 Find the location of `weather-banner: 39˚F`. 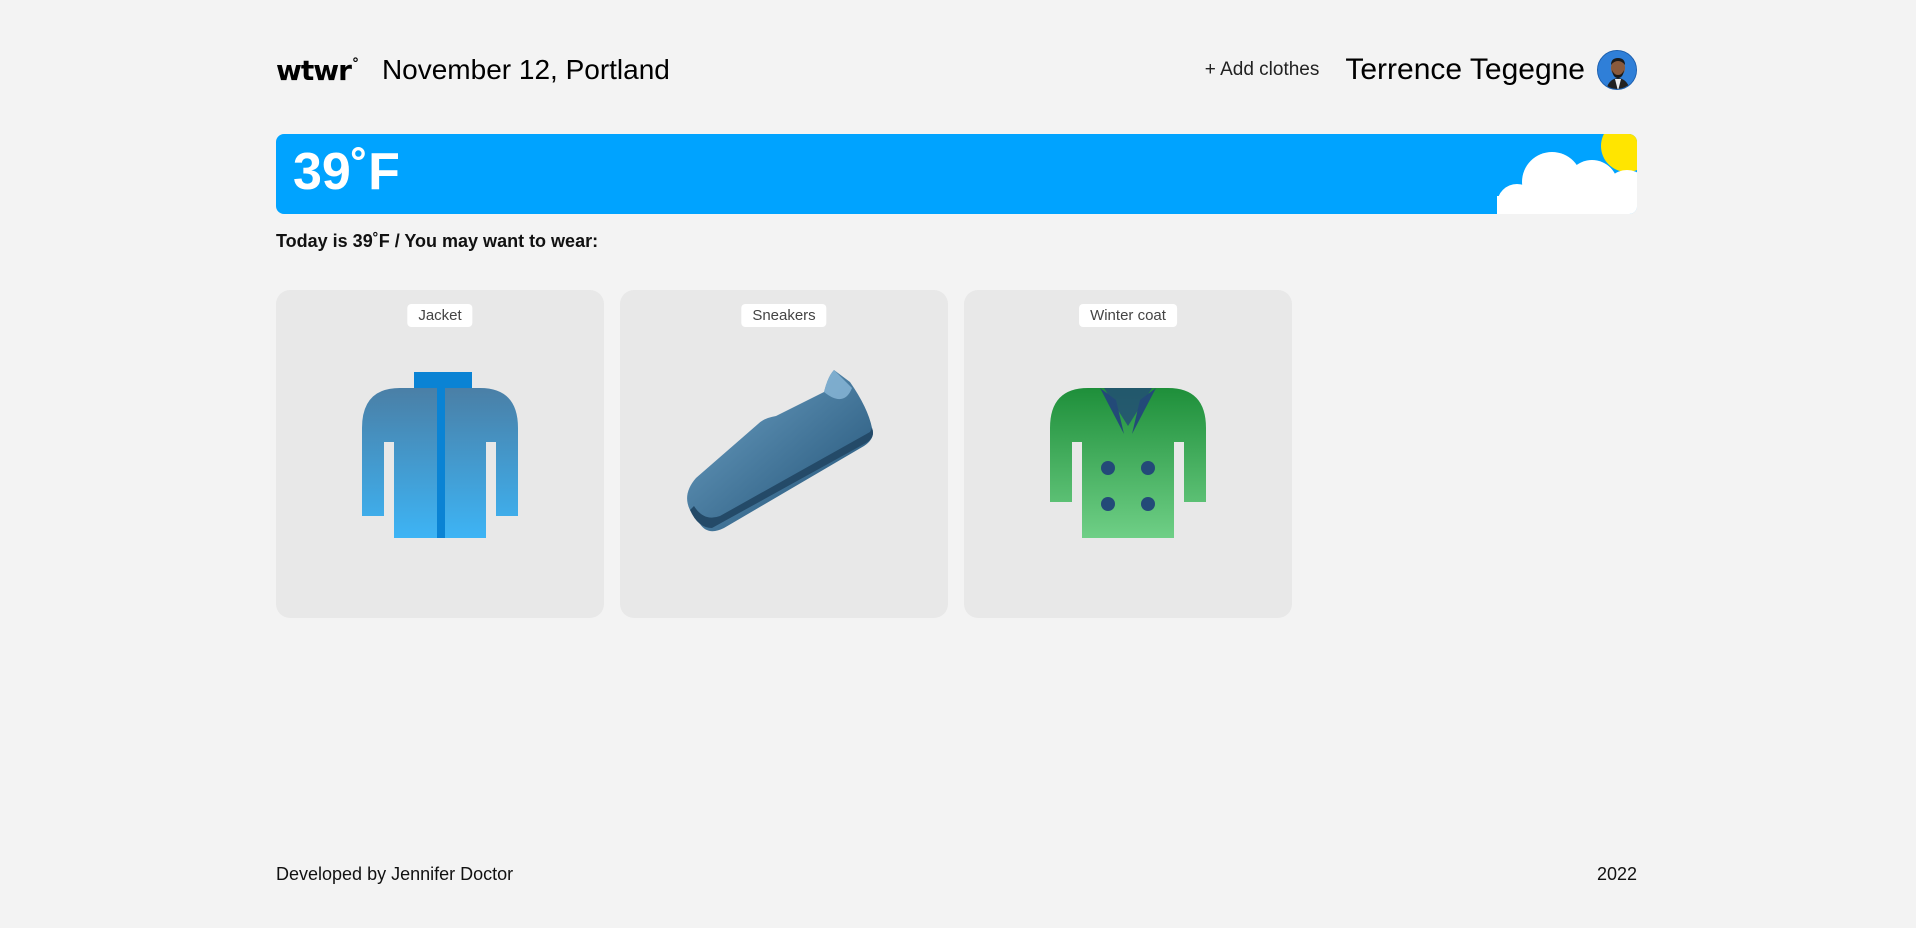

weather-banner: 39˚F is located at coordinates (956, 174).